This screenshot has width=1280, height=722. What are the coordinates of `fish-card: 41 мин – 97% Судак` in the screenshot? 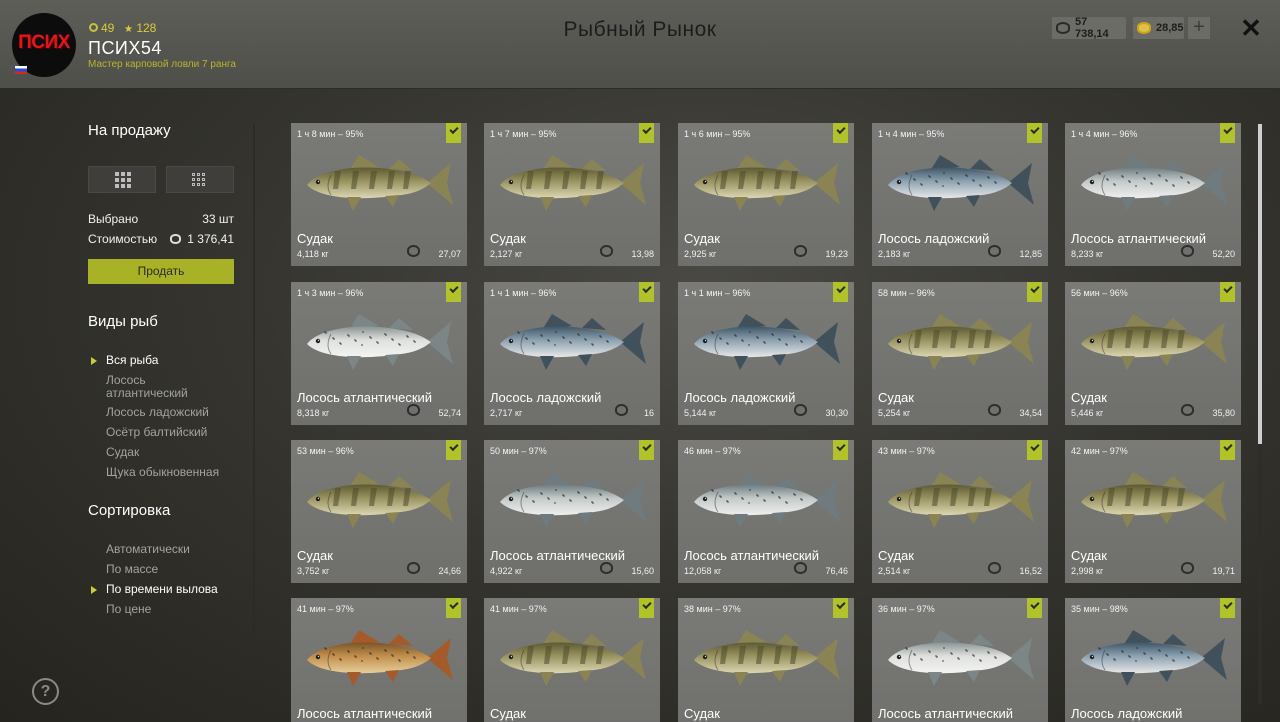 It's located at (572, 660).